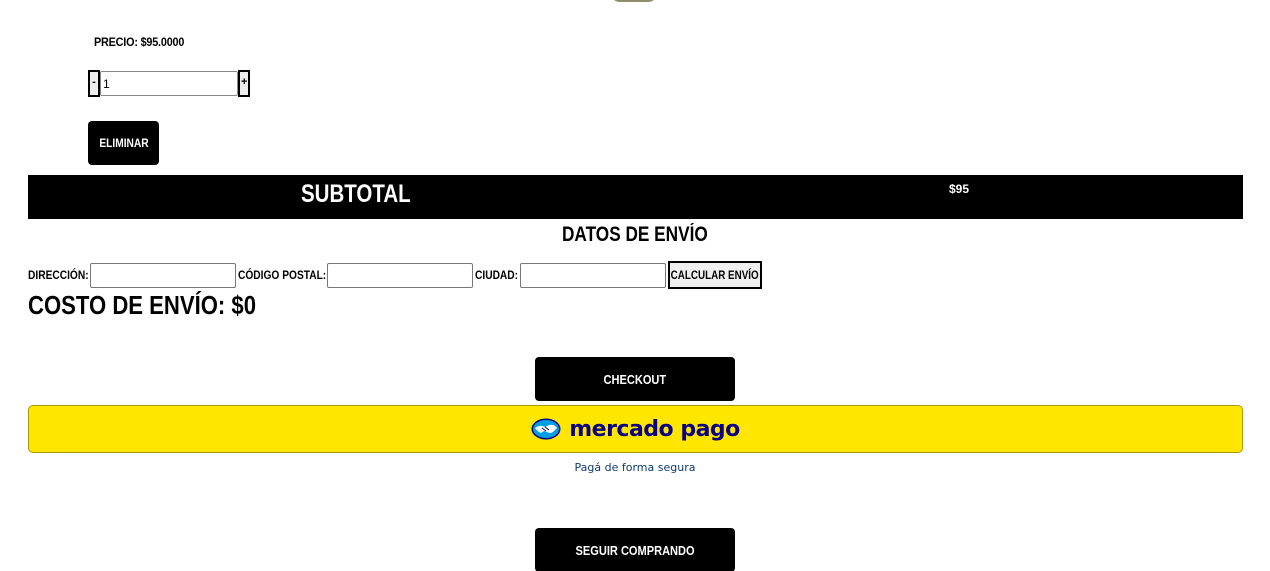 The height and width of the screenshot is (571, 1270). Describe the element at coordinates (58, 275) in the screenshot. I see `address-label: DIRECCIÓN:` at that location.